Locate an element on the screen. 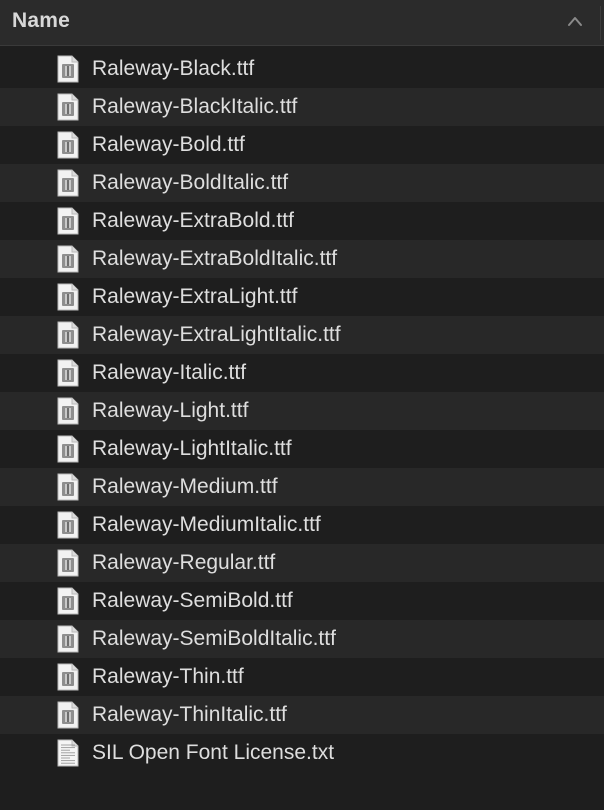  file-row: Raleway-SemiBold.ttf is located at coordinates (302, 601).